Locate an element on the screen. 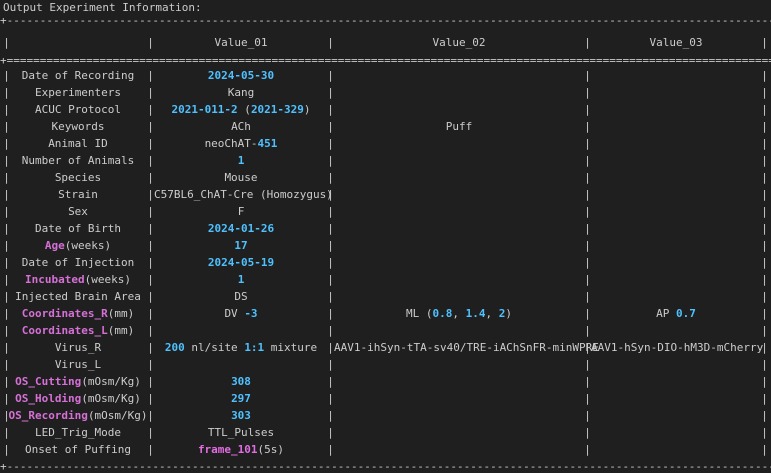 The height and width of the screenshot is (473, 771). cell-label: Age(weeks) is located at coordinates (78, 245).